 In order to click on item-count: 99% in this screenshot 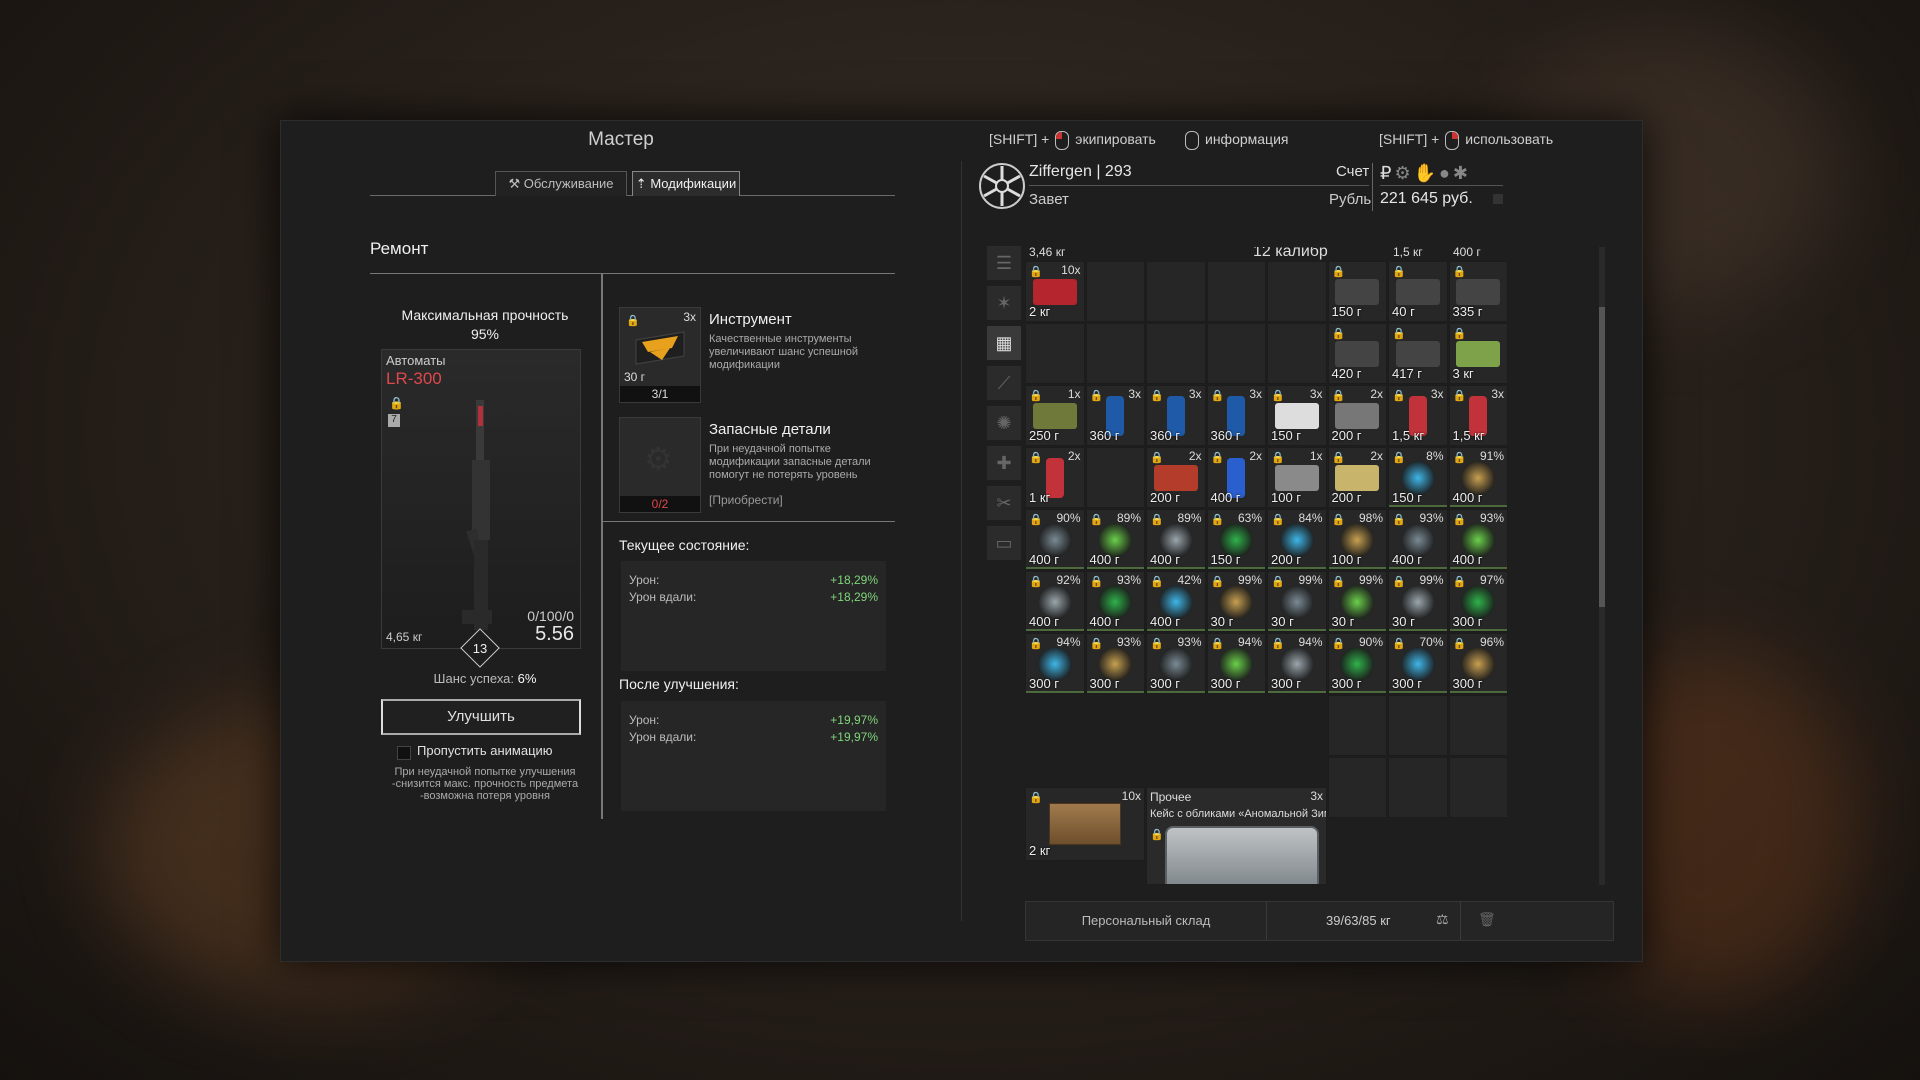, I will do `click(1249, 580)`.